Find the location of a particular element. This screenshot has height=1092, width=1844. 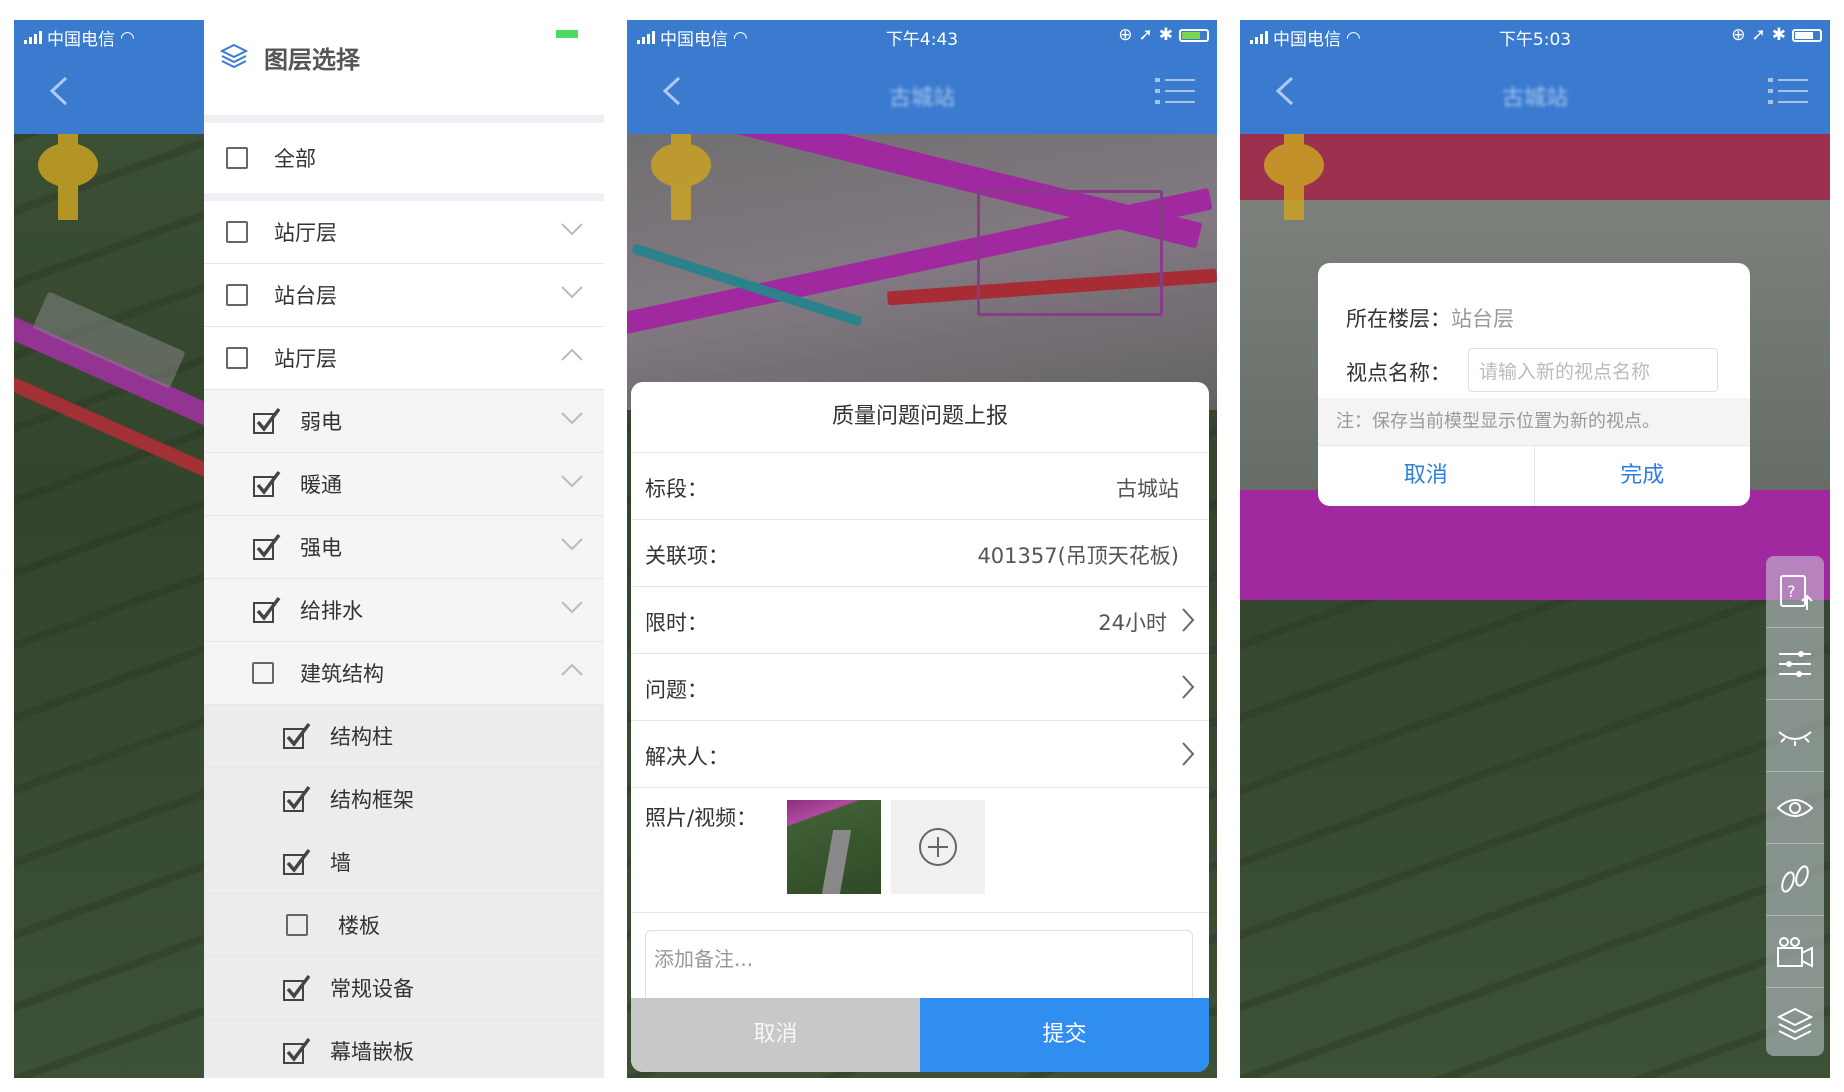

subcategory-row: 强电 is located at coordinates (404, 547).